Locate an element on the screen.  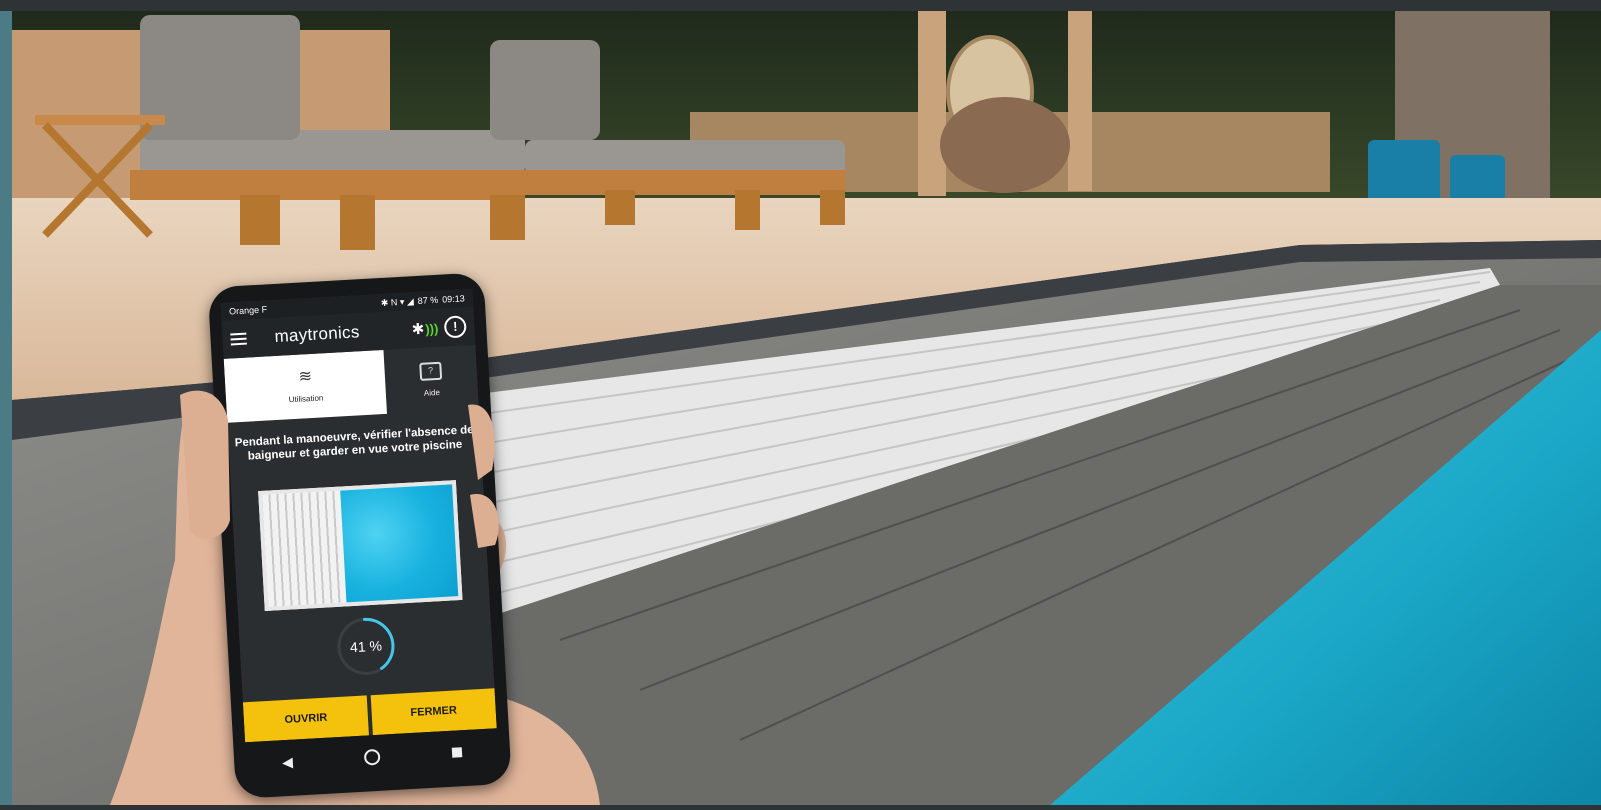
pool-water-illustration is located at coordinates (399, 543).